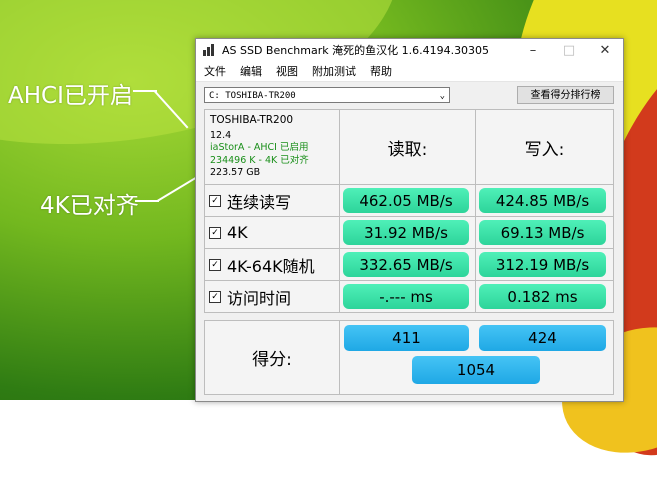  Describe the element at coordinates (252, 120) in the screenshot. I see `drive-model: TOSHIBA-TR200` at that location.